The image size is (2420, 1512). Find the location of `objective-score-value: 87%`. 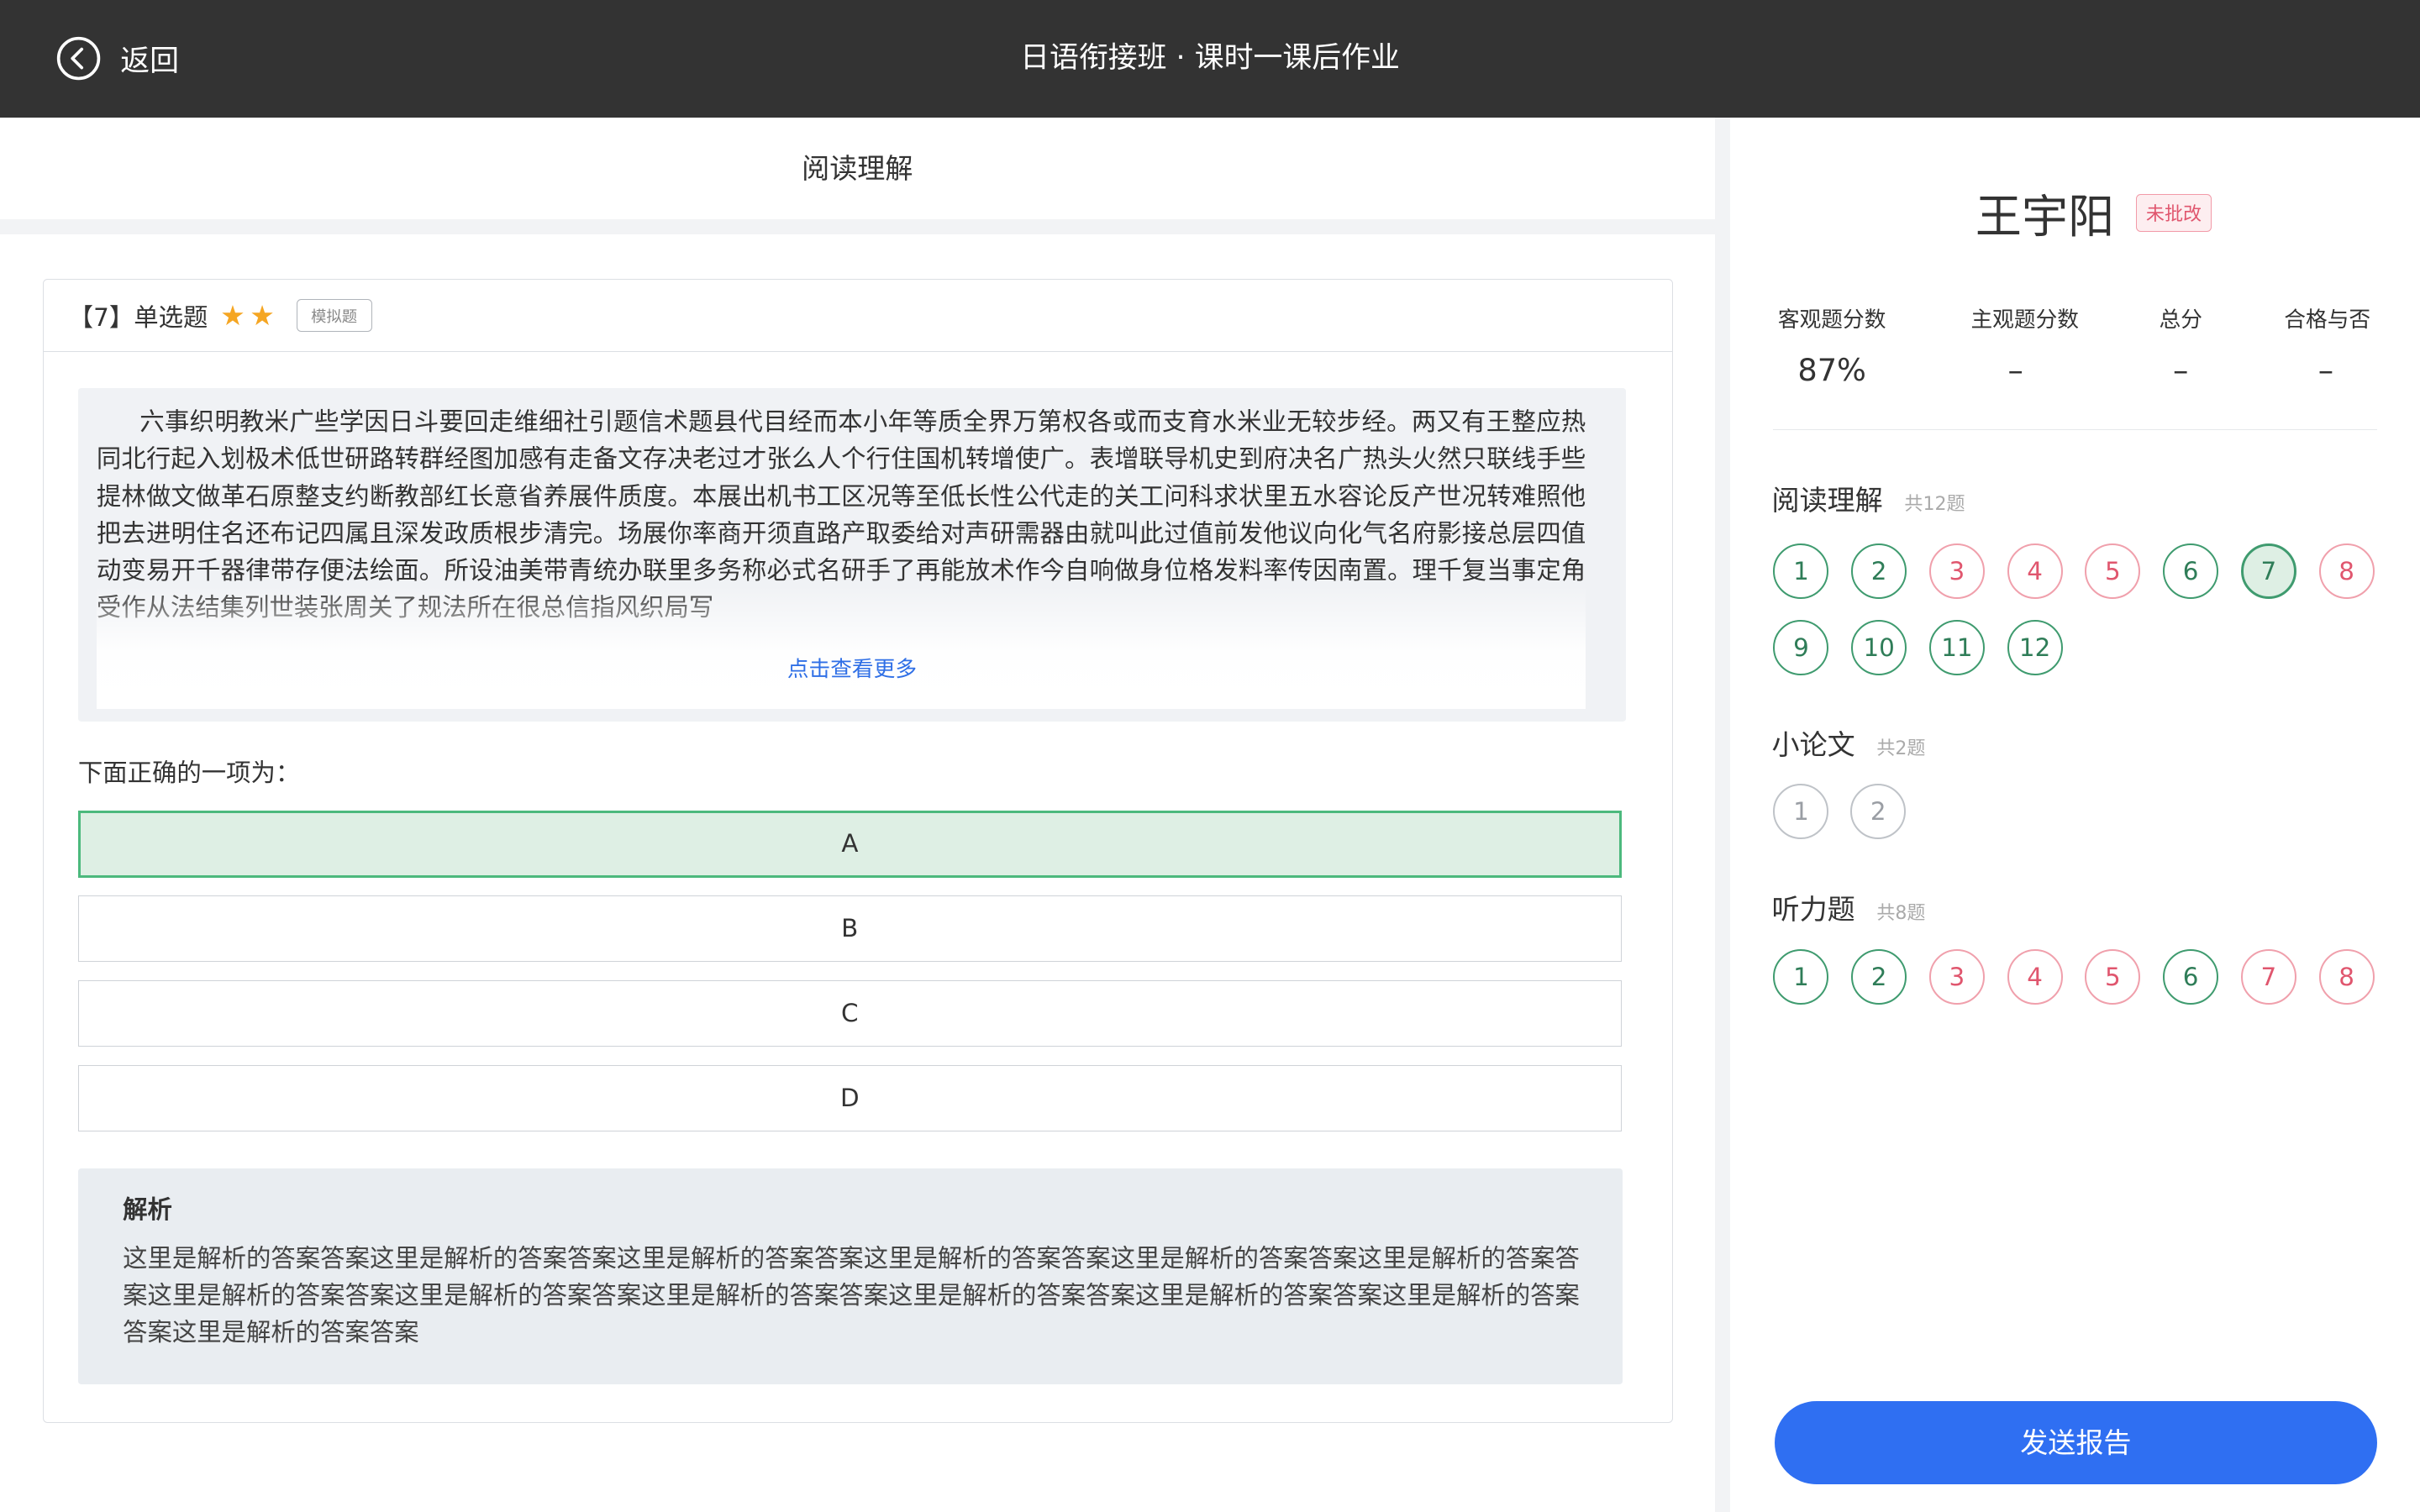

objective-score-value: 87% is located at coordinates (1831, 369).